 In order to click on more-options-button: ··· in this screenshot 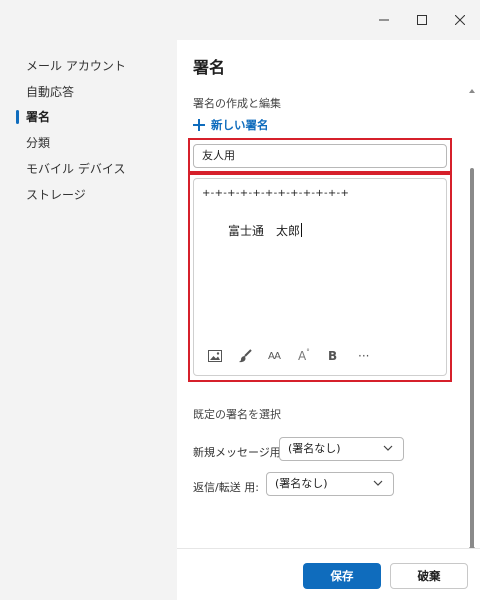, I will do `click(373, 356)`.